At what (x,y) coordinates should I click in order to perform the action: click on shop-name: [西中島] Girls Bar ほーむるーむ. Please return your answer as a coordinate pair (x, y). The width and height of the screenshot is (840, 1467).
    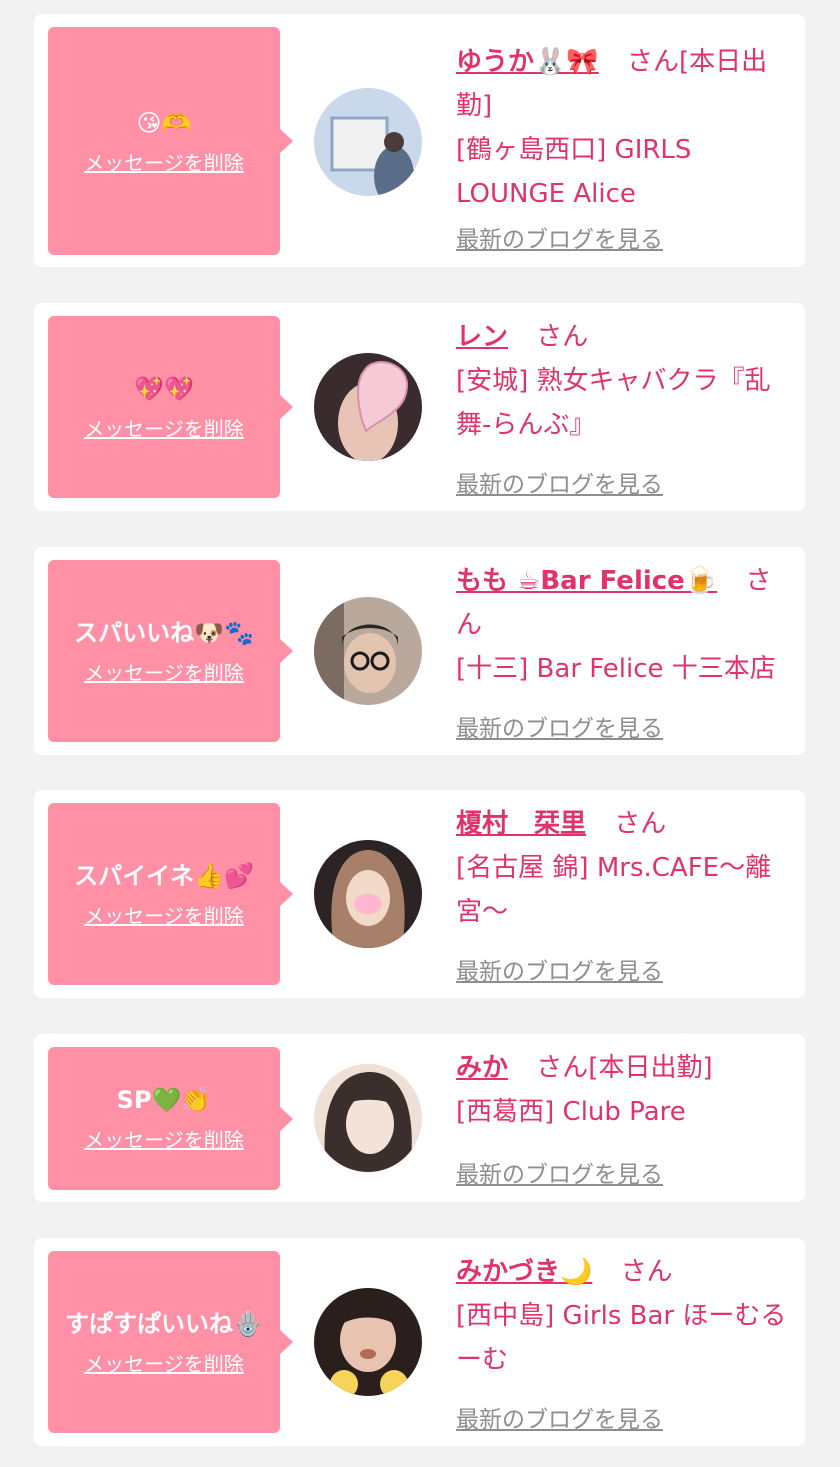
    Looking at the image, I should click on (621, 1338).